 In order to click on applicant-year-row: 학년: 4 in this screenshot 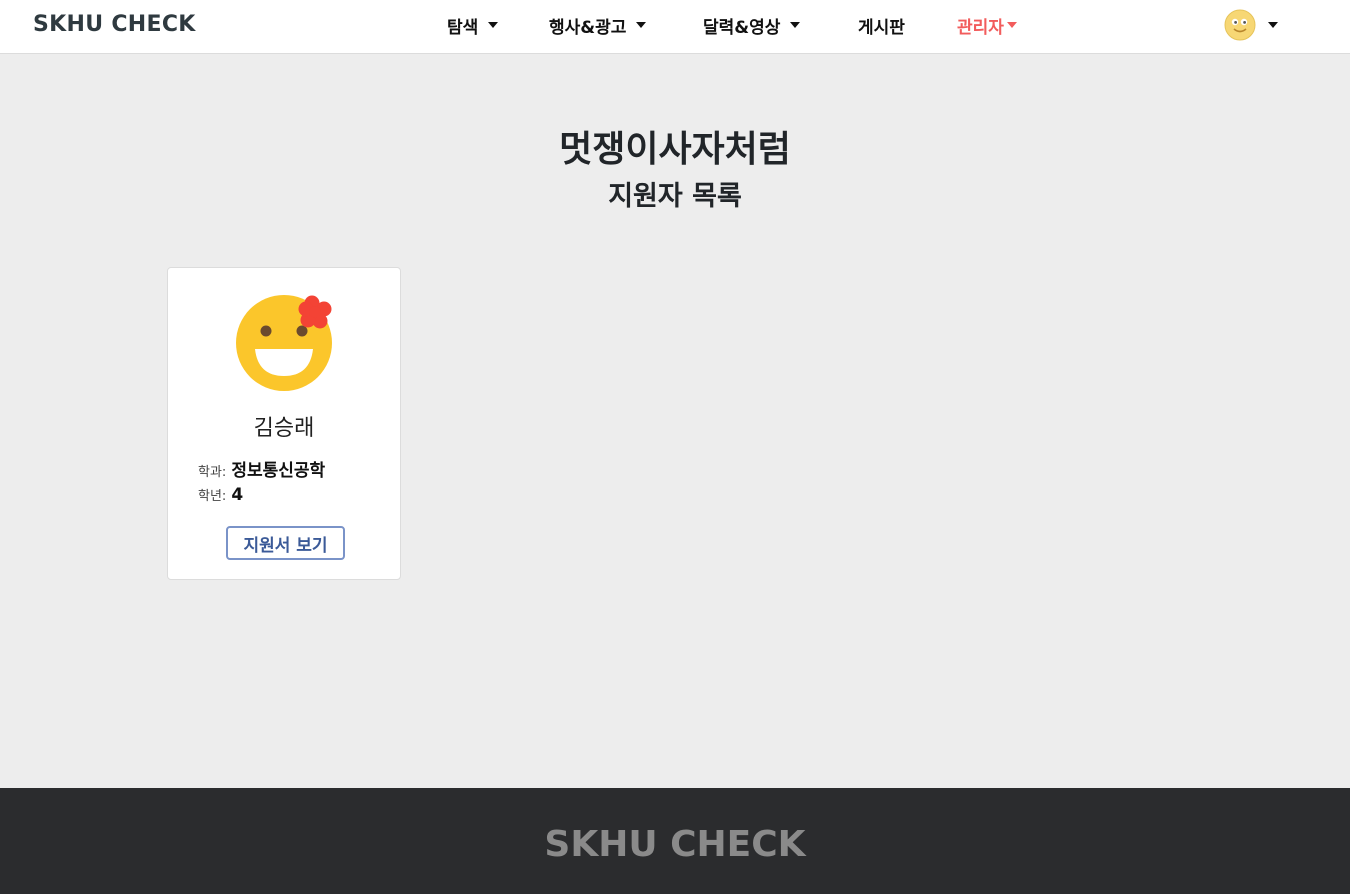, I will do `click(220, 495)`.